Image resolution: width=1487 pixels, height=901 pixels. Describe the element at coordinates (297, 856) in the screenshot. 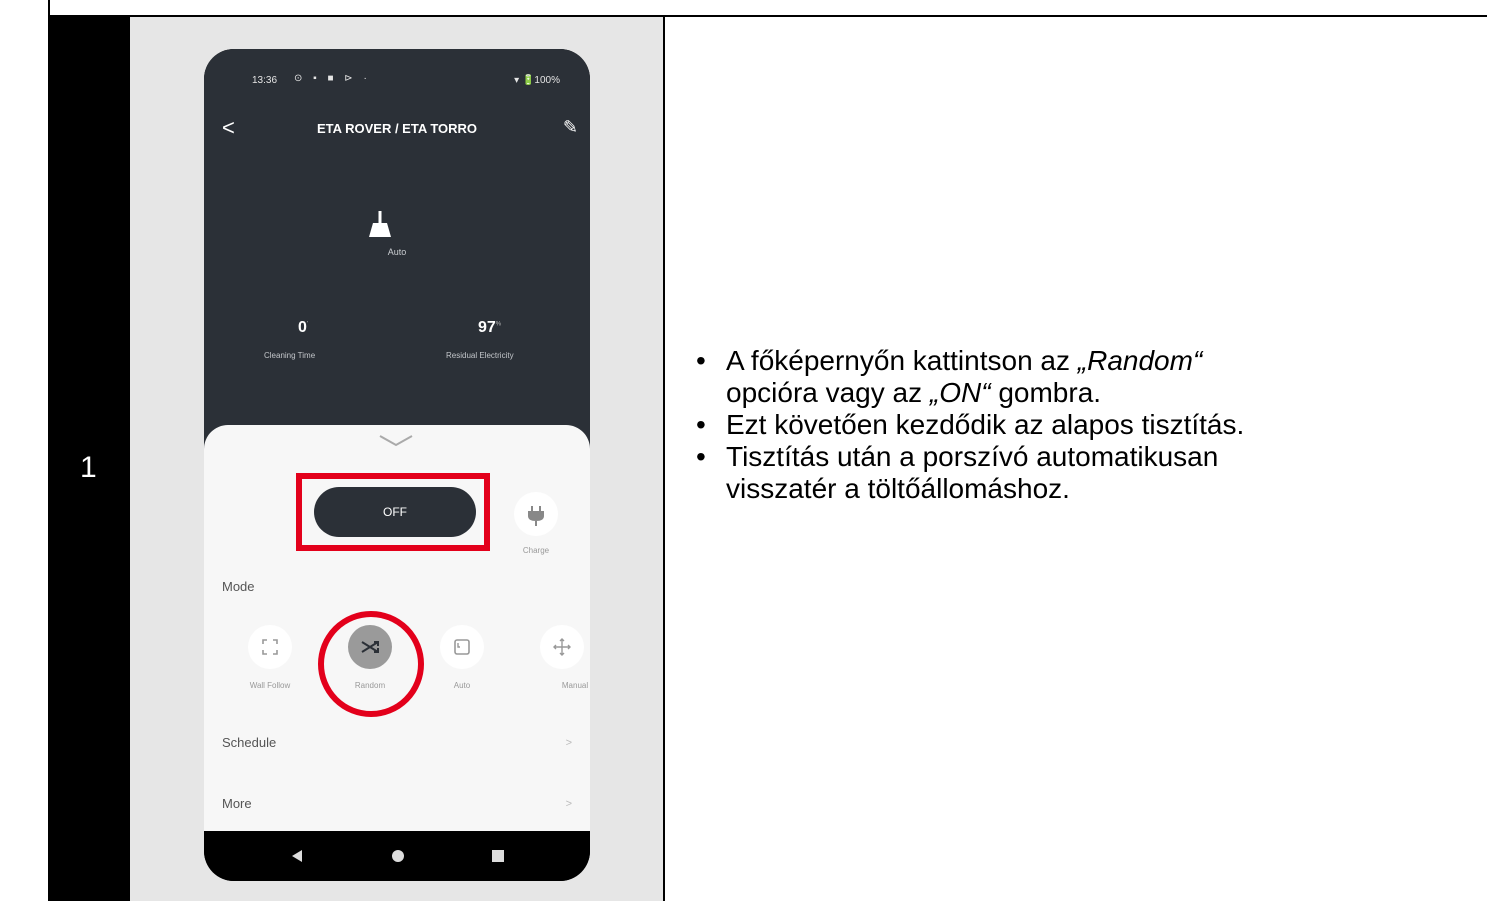

I see `nav-back-icon` at that location.